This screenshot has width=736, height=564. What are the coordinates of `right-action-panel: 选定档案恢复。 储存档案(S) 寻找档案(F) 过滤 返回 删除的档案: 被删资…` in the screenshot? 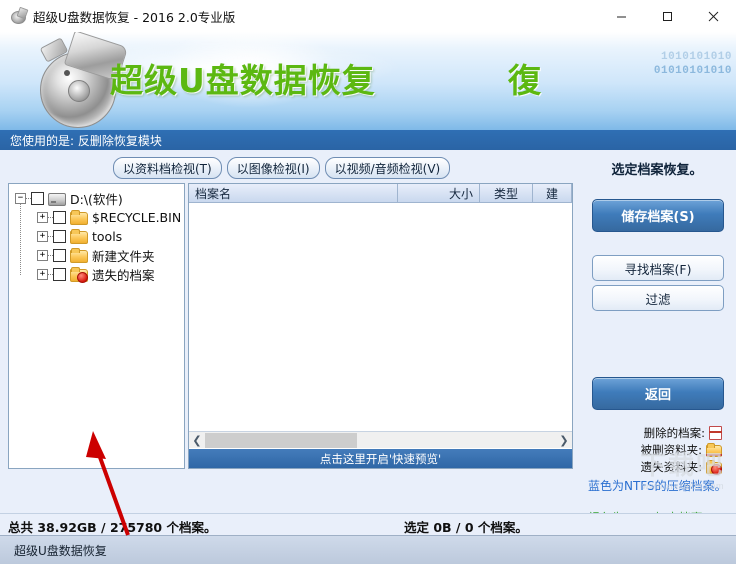 It's located at (657, 337).